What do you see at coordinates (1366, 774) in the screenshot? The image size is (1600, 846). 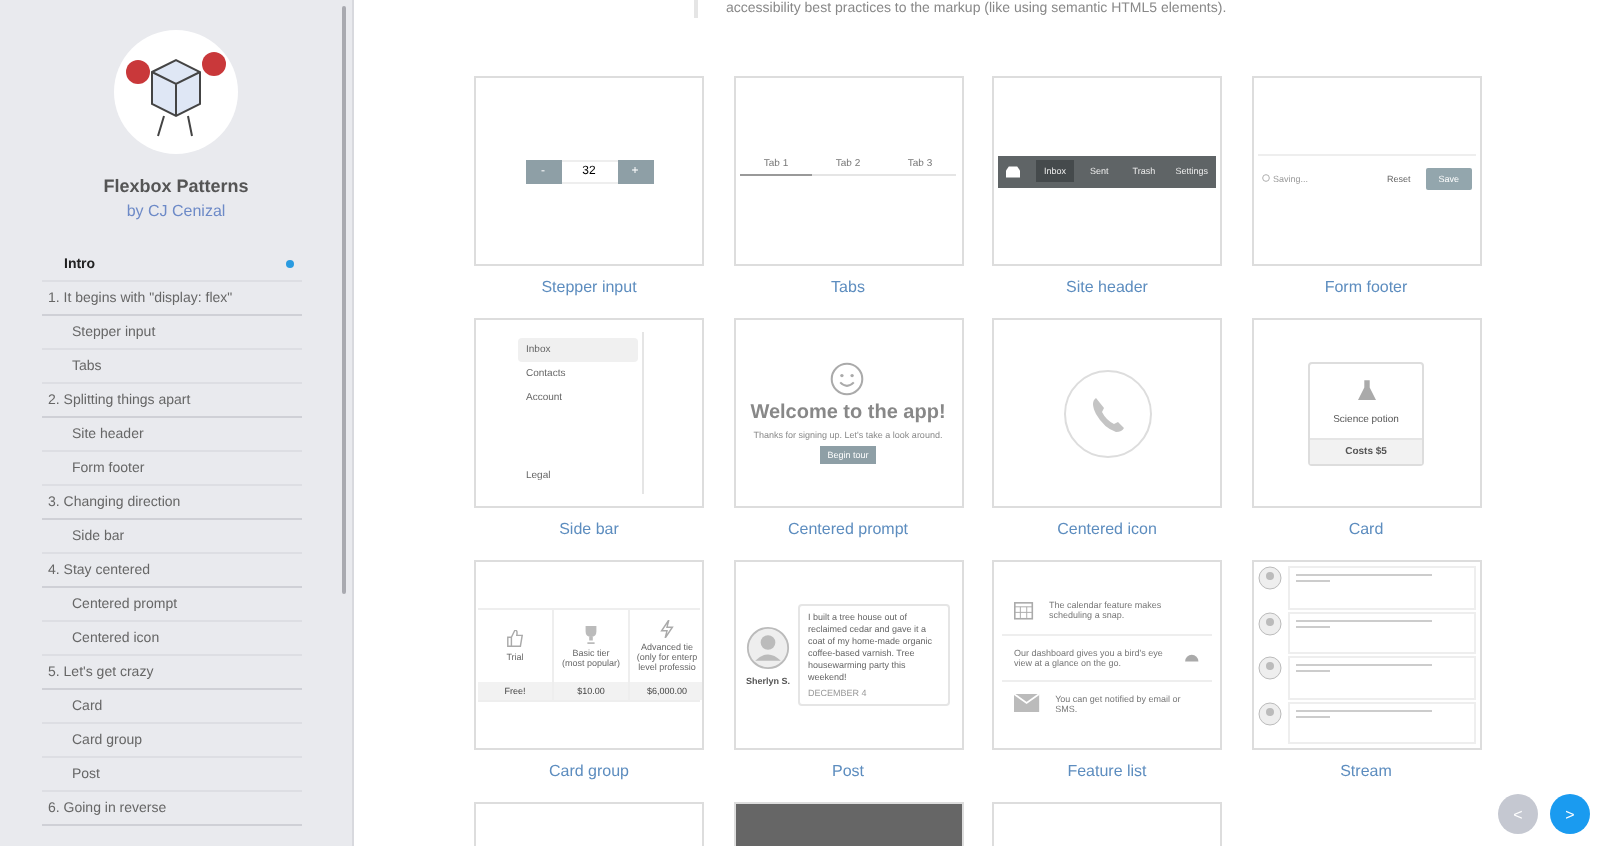 I see `pattern-link: Stream` at bounding box center [1366, 774].